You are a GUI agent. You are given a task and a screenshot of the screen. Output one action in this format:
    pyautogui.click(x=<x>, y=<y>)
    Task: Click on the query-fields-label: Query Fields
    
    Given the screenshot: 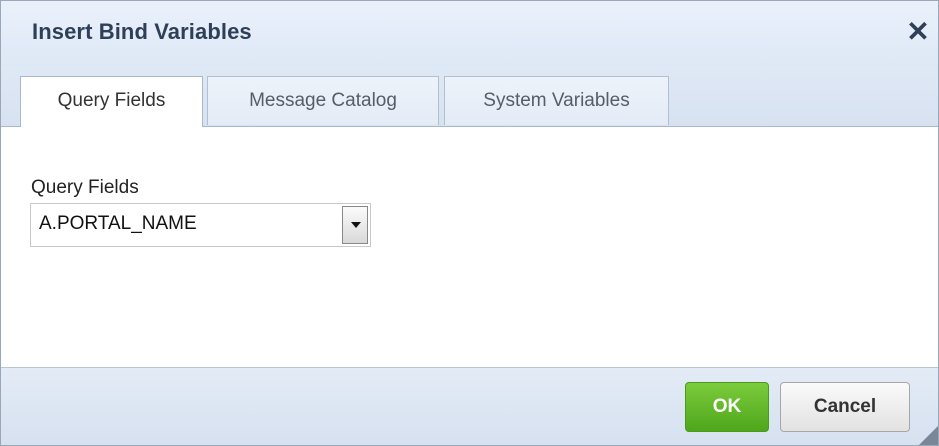 What is the action you would take?
    pyautogui.click(x=85, y=187)
    